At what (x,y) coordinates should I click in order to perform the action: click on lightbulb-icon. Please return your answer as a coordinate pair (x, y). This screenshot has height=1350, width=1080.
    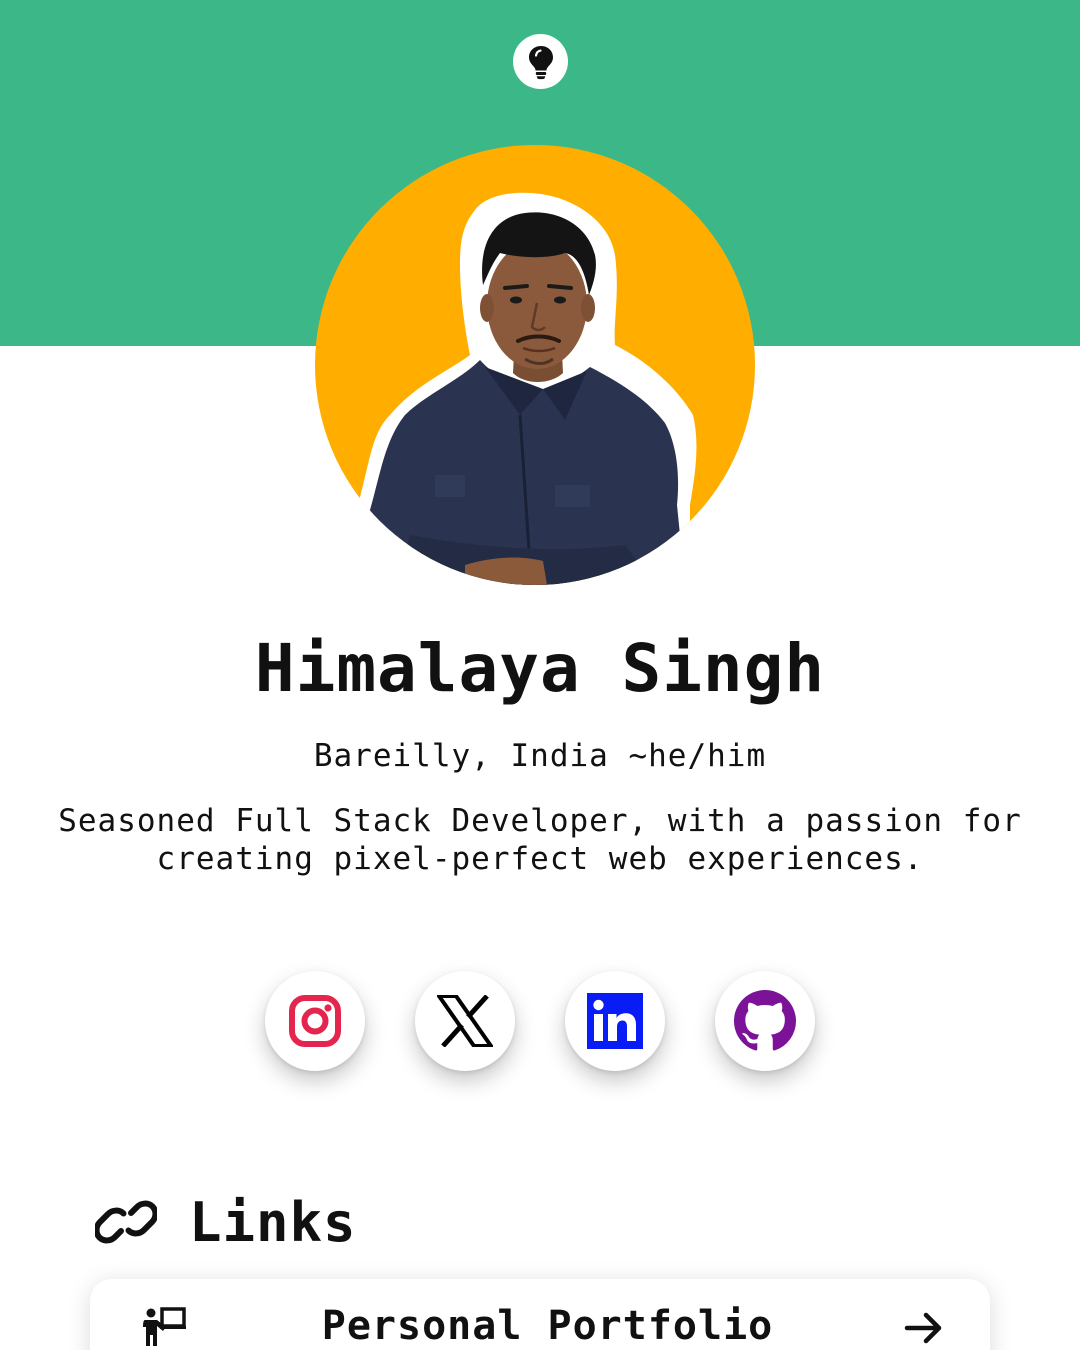
    Looking at the image, I should click on (540, 62).